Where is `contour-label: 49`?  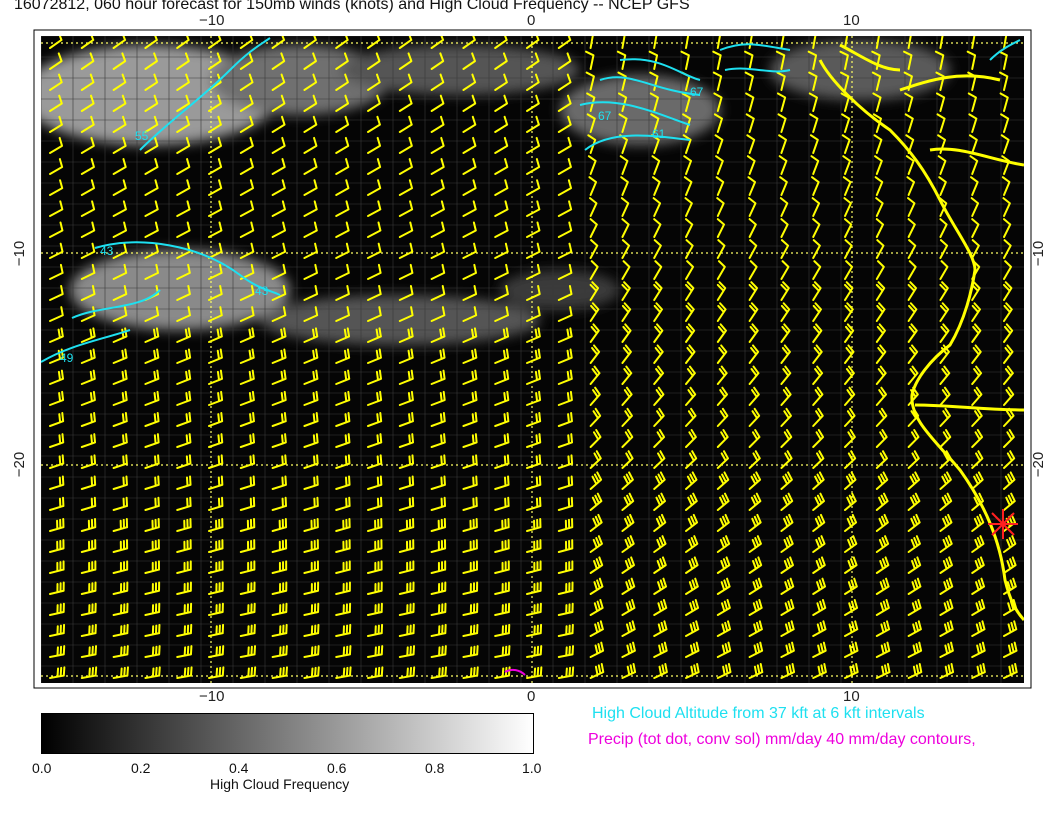
contour-label: 49 is located at coordinates (67, 358).